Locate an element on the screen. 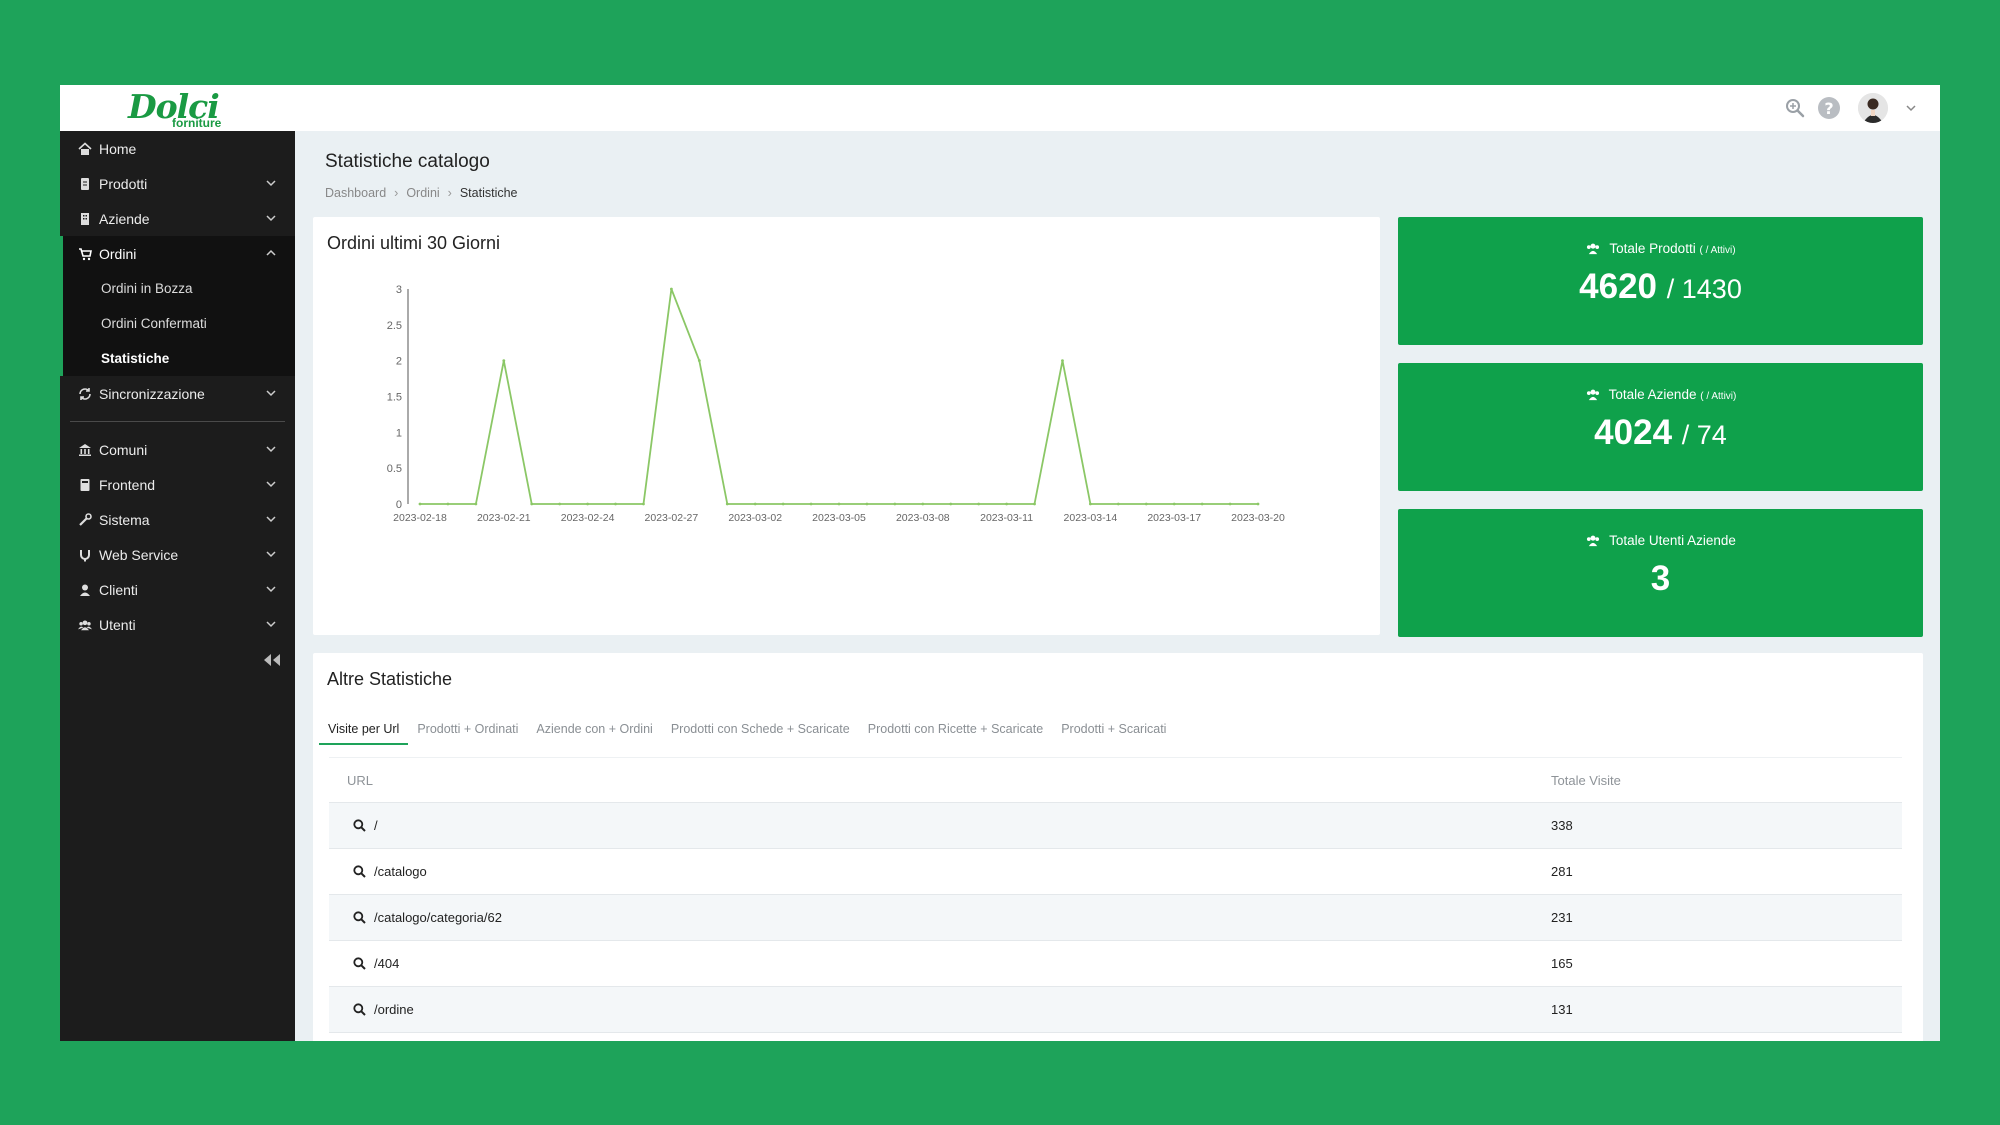  sidebar-item-ordini: Ordini is located at coordinates (177, 253).